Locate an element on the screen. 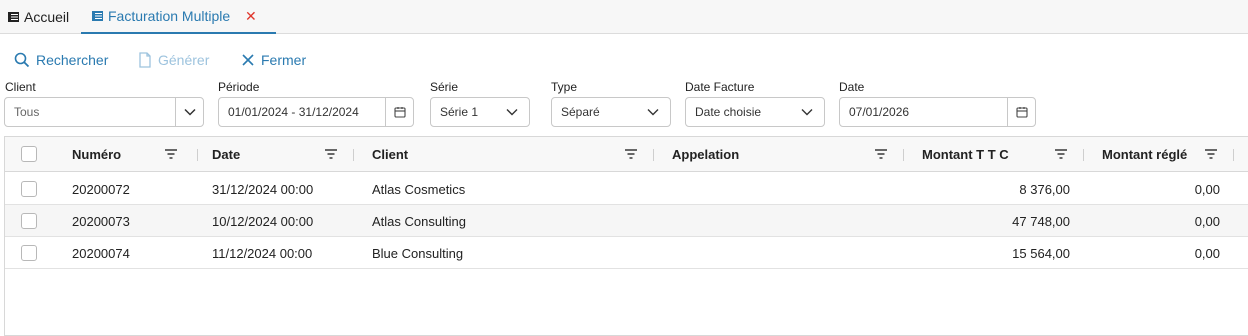 Image resolution: width=1248 pixels, height=336 pixels. tab-facturation-multiple: Facturation Multiple ✕ is located at coordinates (178, 17).